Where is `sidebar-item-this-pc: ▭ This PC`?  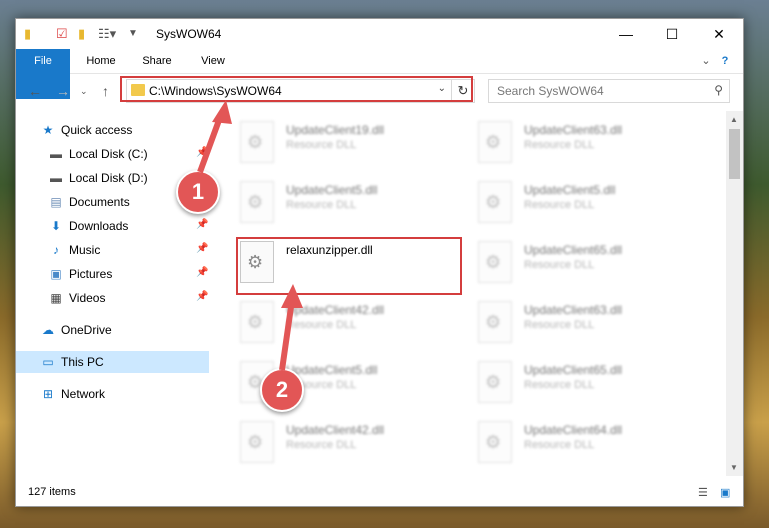
sidebar-item-this-pc: ▭ This PC is located at coordinates (112, 362).